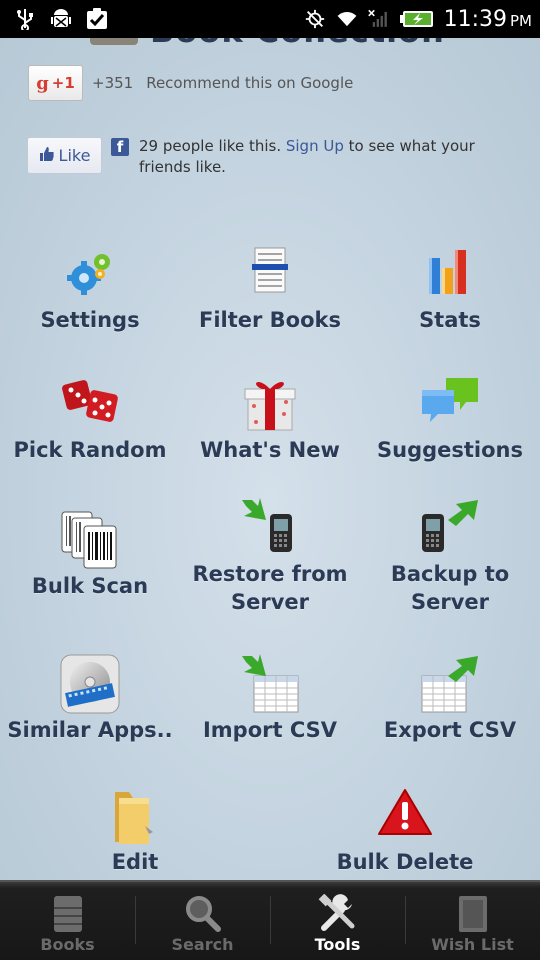  What do you see at coordinates (270, 19) in the screenshot?
I see `status-bar: 11:39 PM` at bounding box center [270, 19].